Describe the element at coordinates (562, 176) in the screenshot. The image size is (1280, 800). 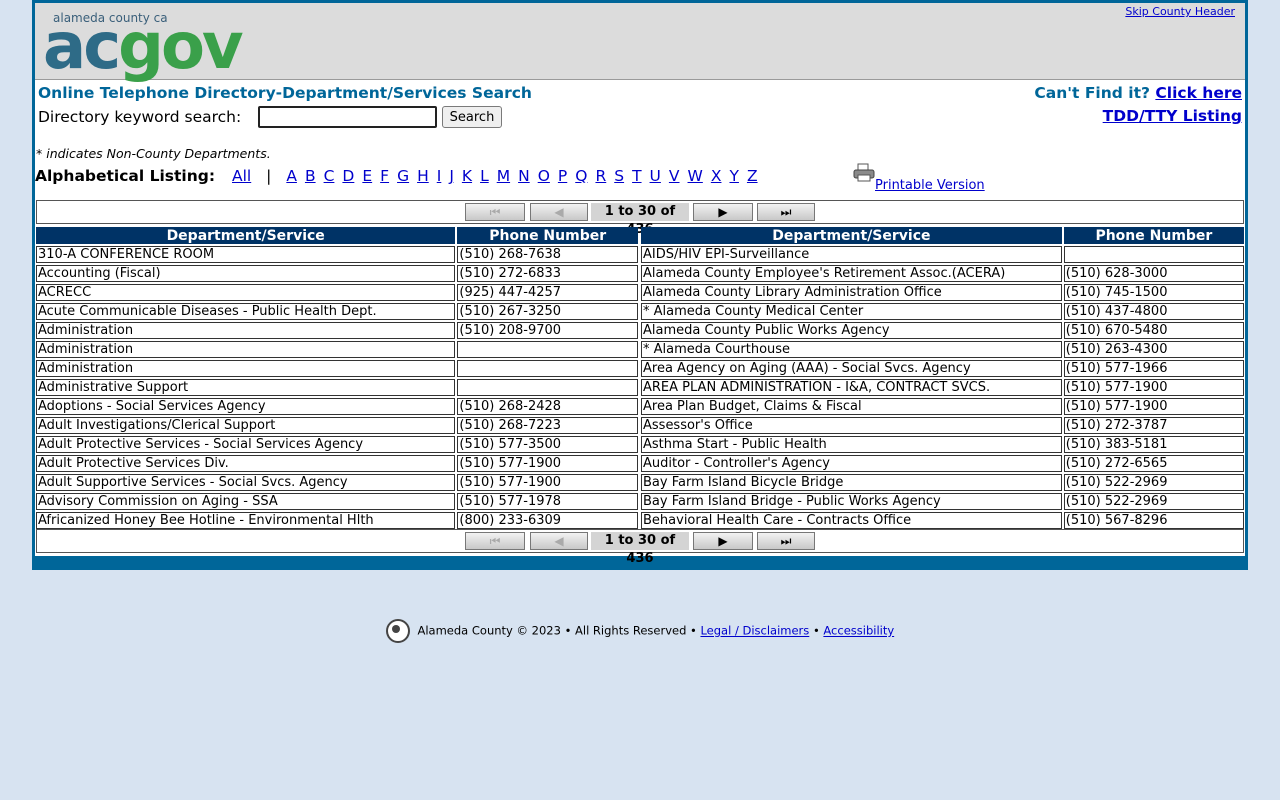
I see `alpha-link-p: P` at that location.